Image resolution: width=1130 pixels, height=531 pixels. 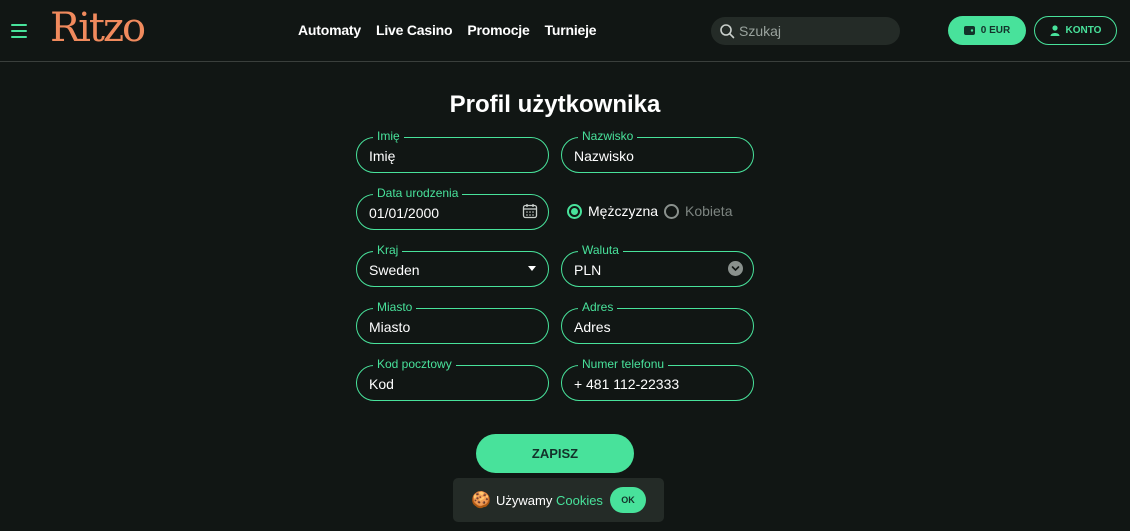 I want to click on cookies-link: Cookies, so click(x=579, y=500).